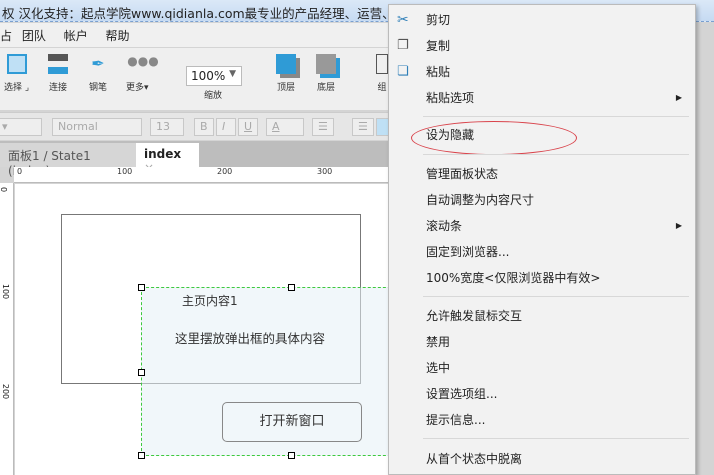 Image resolution: width=714 pixels, height=475 pixels. Describe the element at coordinates (213, 96) in the screenshot. I see `zoom-label: 缩放` at that location.